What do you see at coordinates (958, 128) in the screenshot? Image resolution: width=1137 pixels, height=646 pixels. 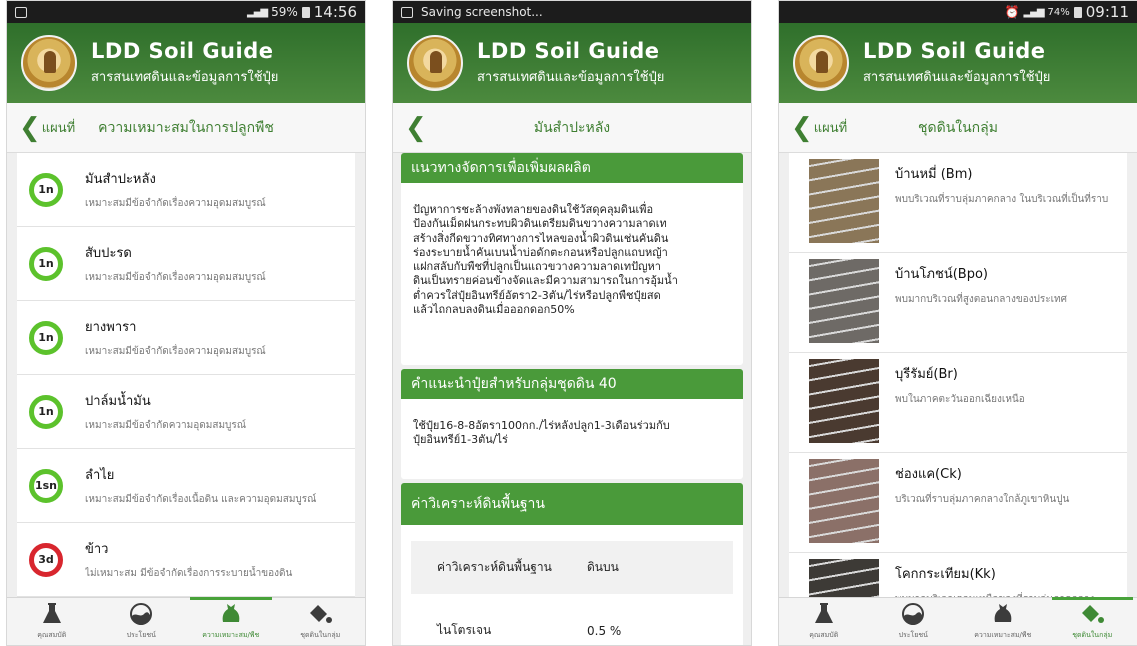 I see `nav-bar: ❮ แผนที่ ชุดดินในกลุ่ม` at bounding box center [958, 128].